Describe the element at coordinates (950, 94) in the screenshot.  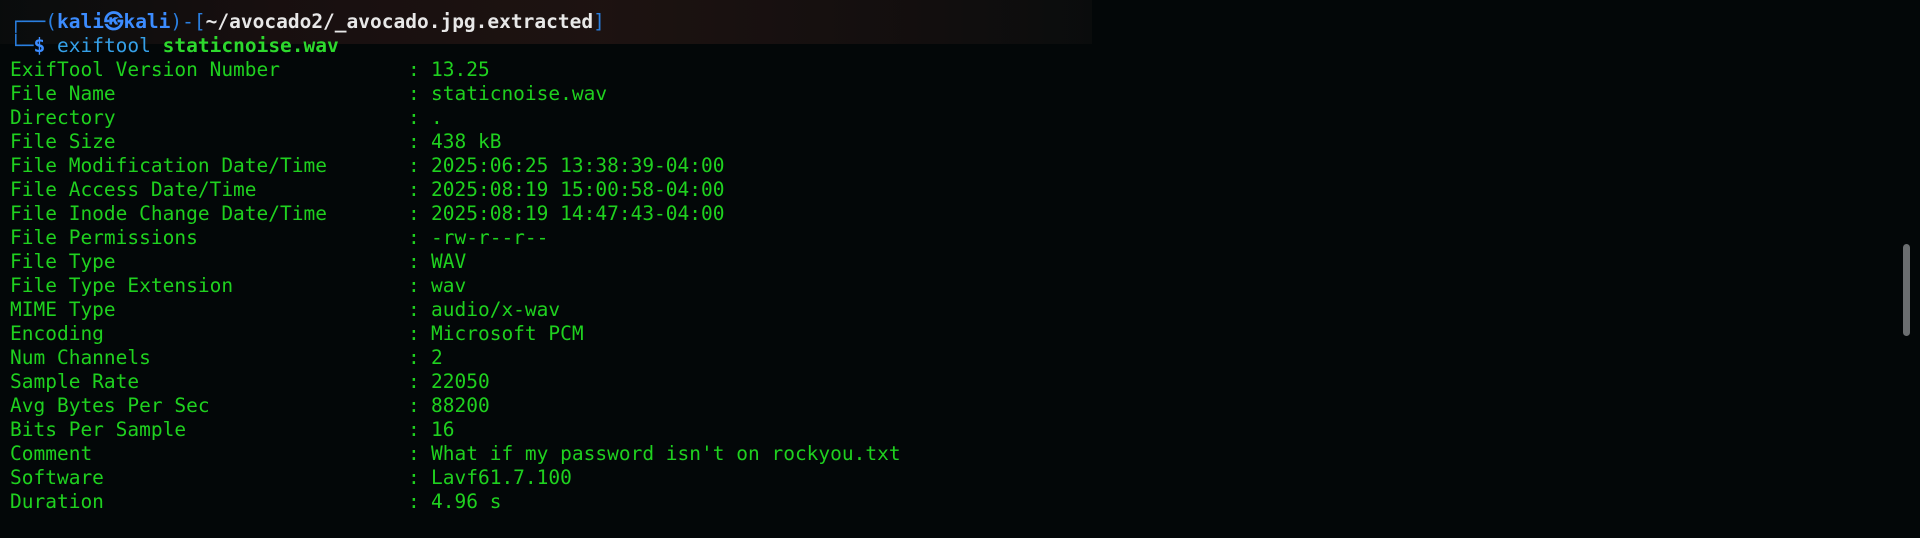
I see `output-row: File Name: staticnoise.wav` at that location.